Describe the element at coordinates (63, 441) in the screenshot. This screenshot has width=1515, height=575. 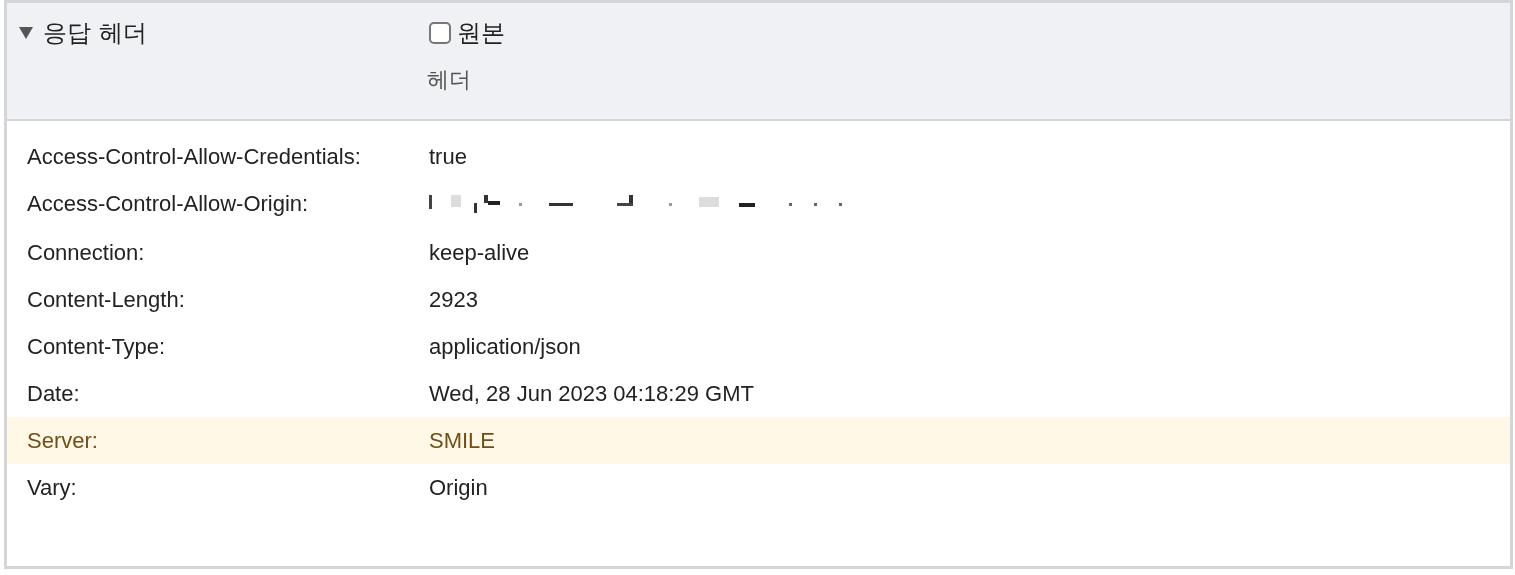
I see `header-name: Server:` at that location.